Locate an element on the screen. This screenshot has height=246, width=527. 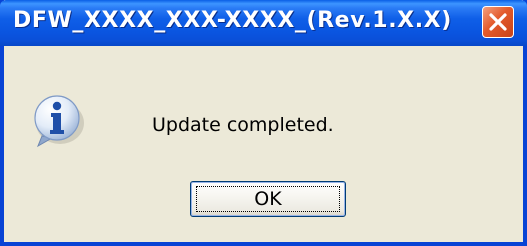
close-icon is located at coordinates (498, 22).